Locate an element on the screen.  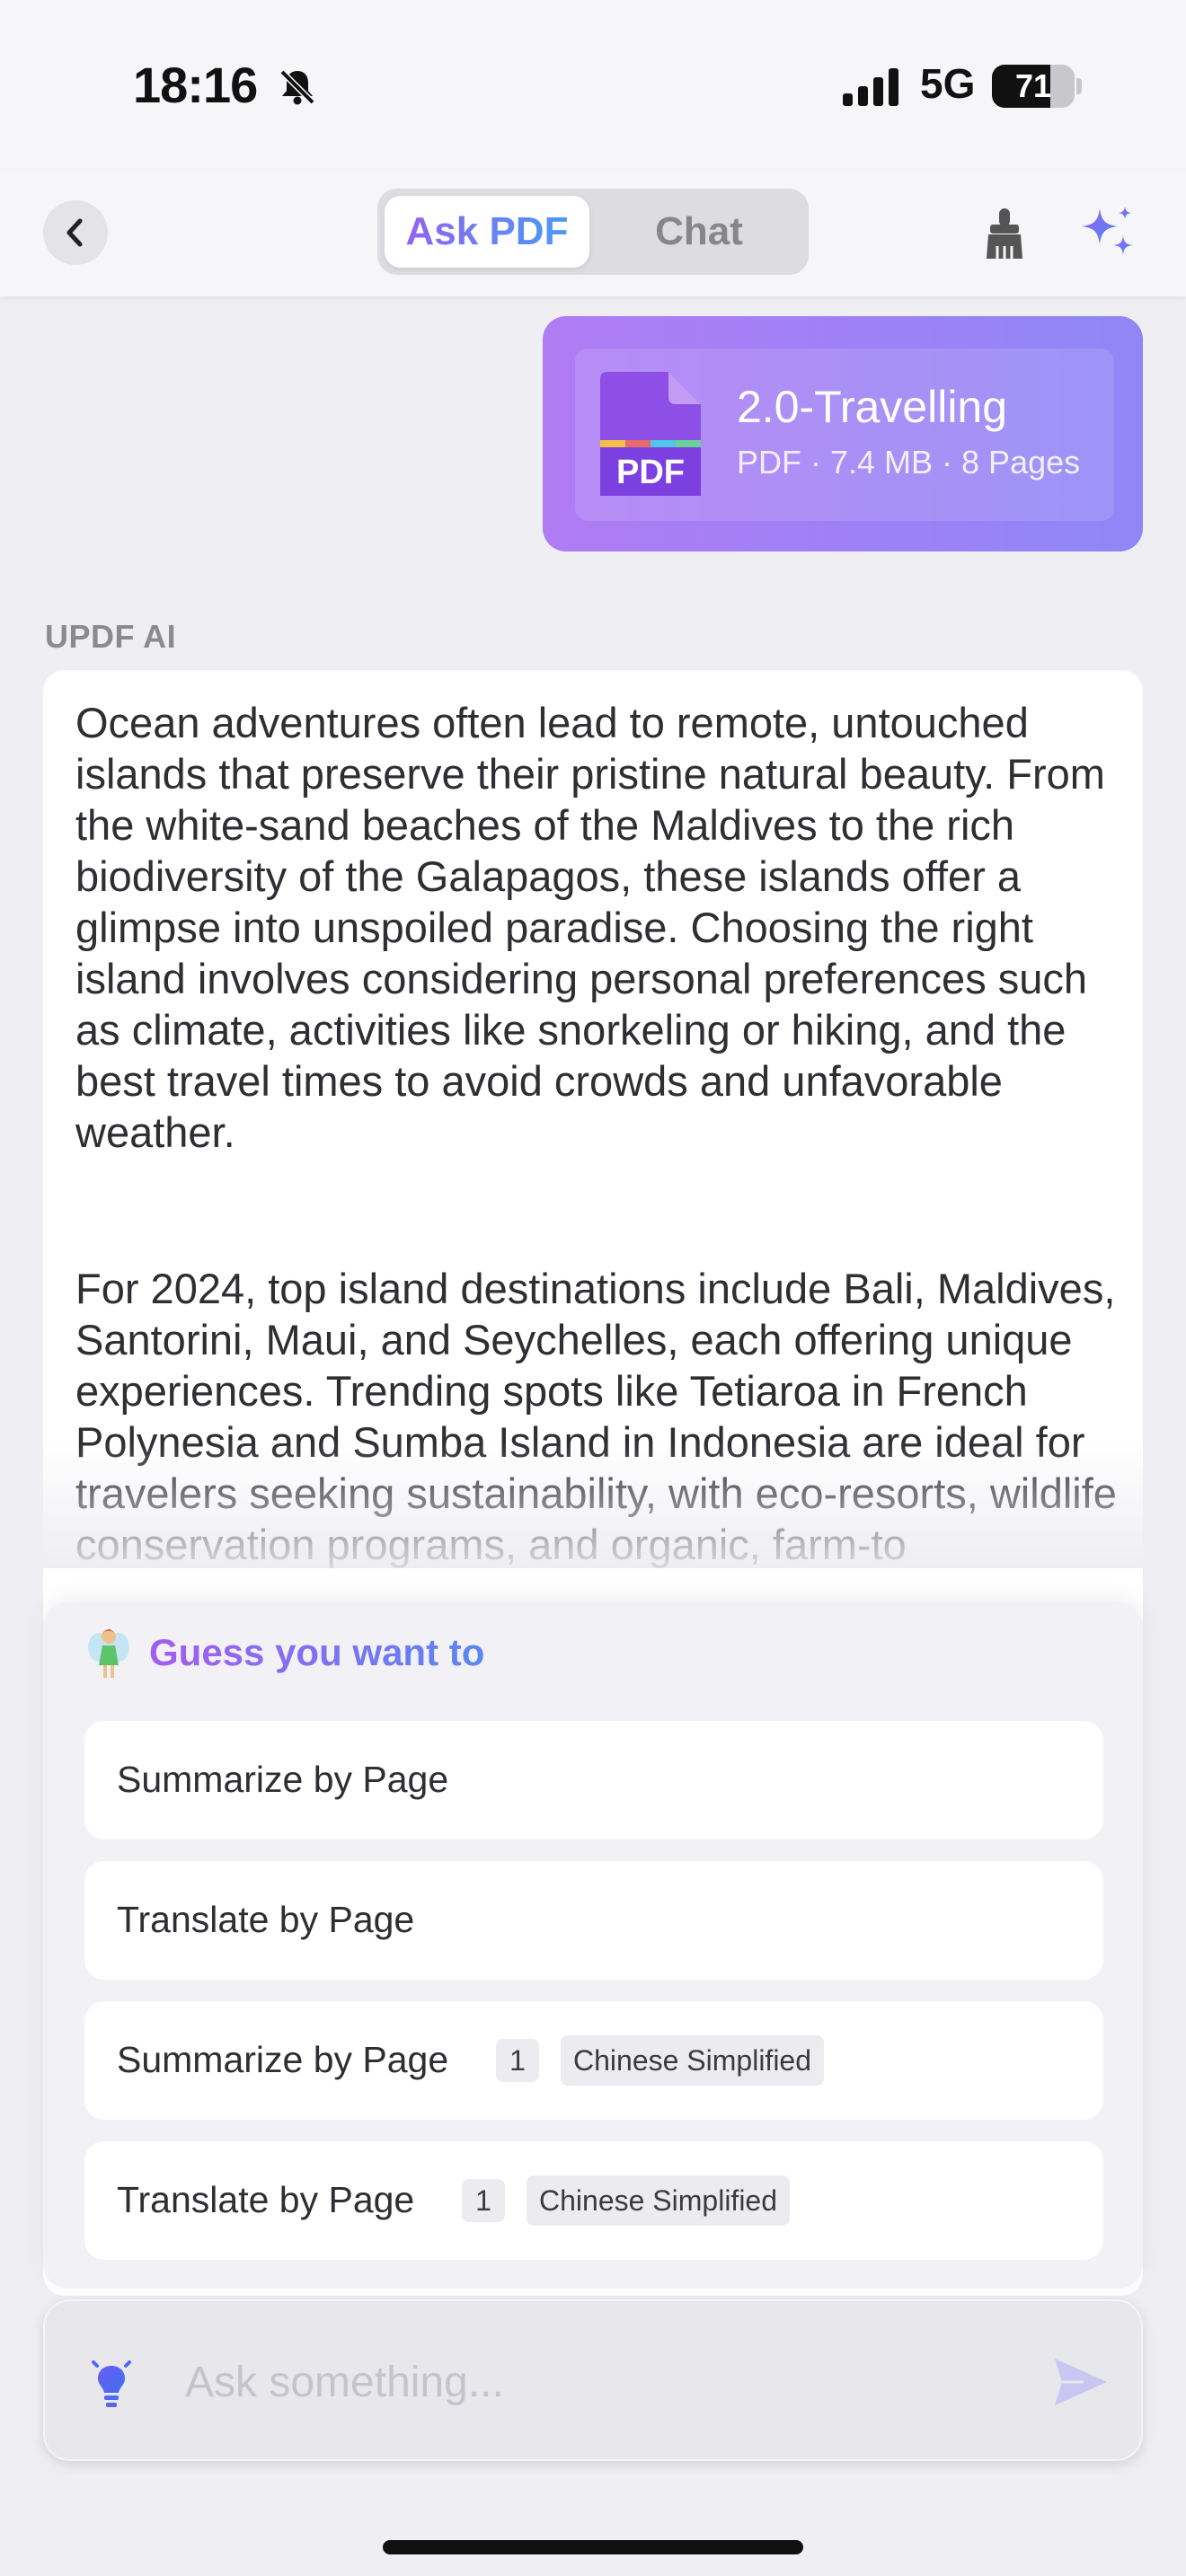
pdf-file-icon: PDF is located at coordinates (650, 434).